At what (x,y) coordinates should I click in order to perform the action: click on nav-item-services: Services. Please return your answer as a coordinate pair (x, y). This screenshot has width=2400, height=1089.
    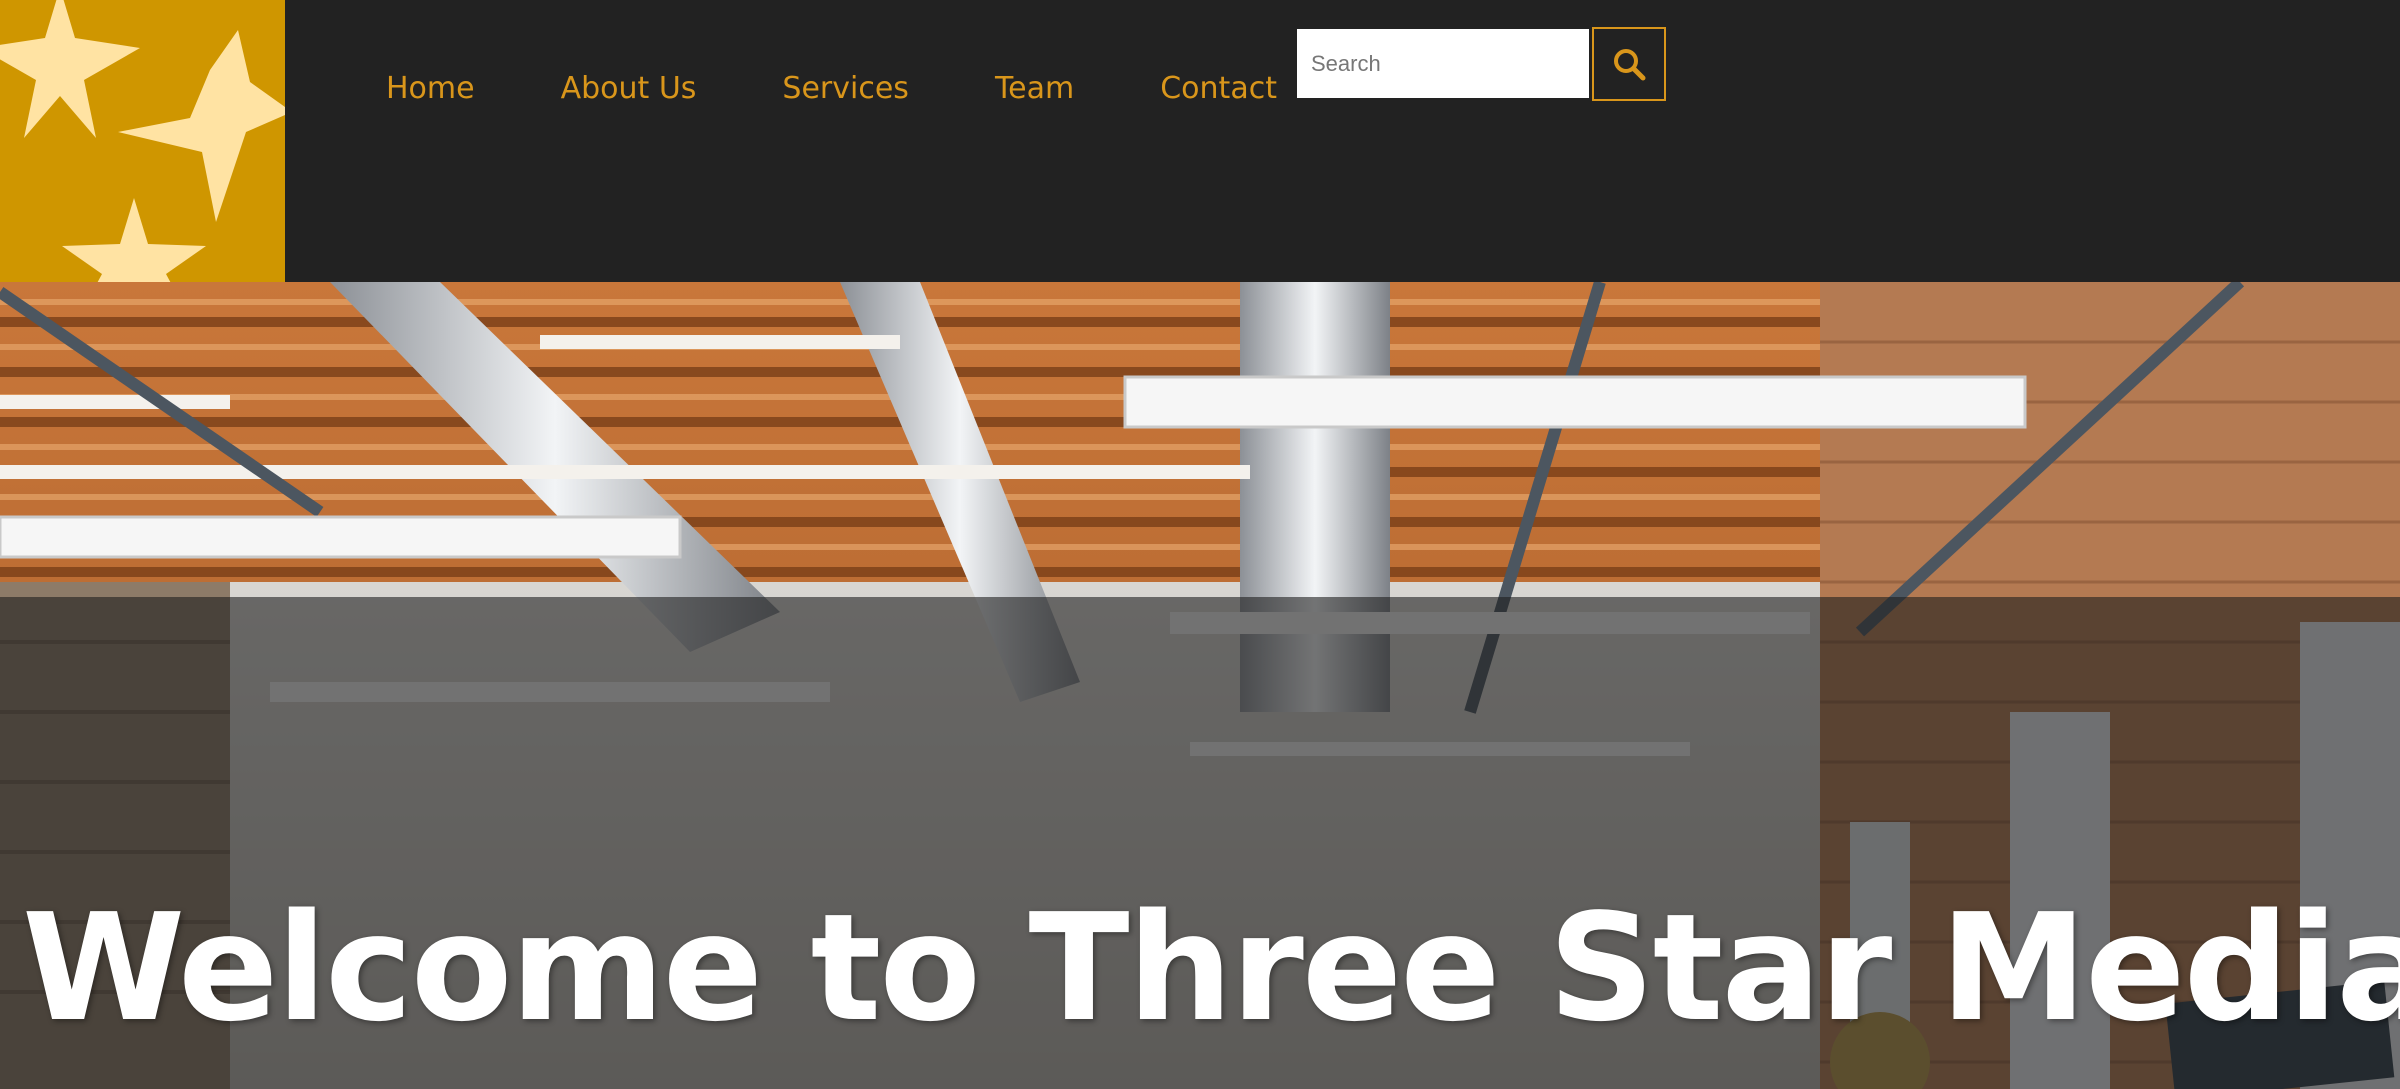
    Looking at the image, I should click on (845, 88).